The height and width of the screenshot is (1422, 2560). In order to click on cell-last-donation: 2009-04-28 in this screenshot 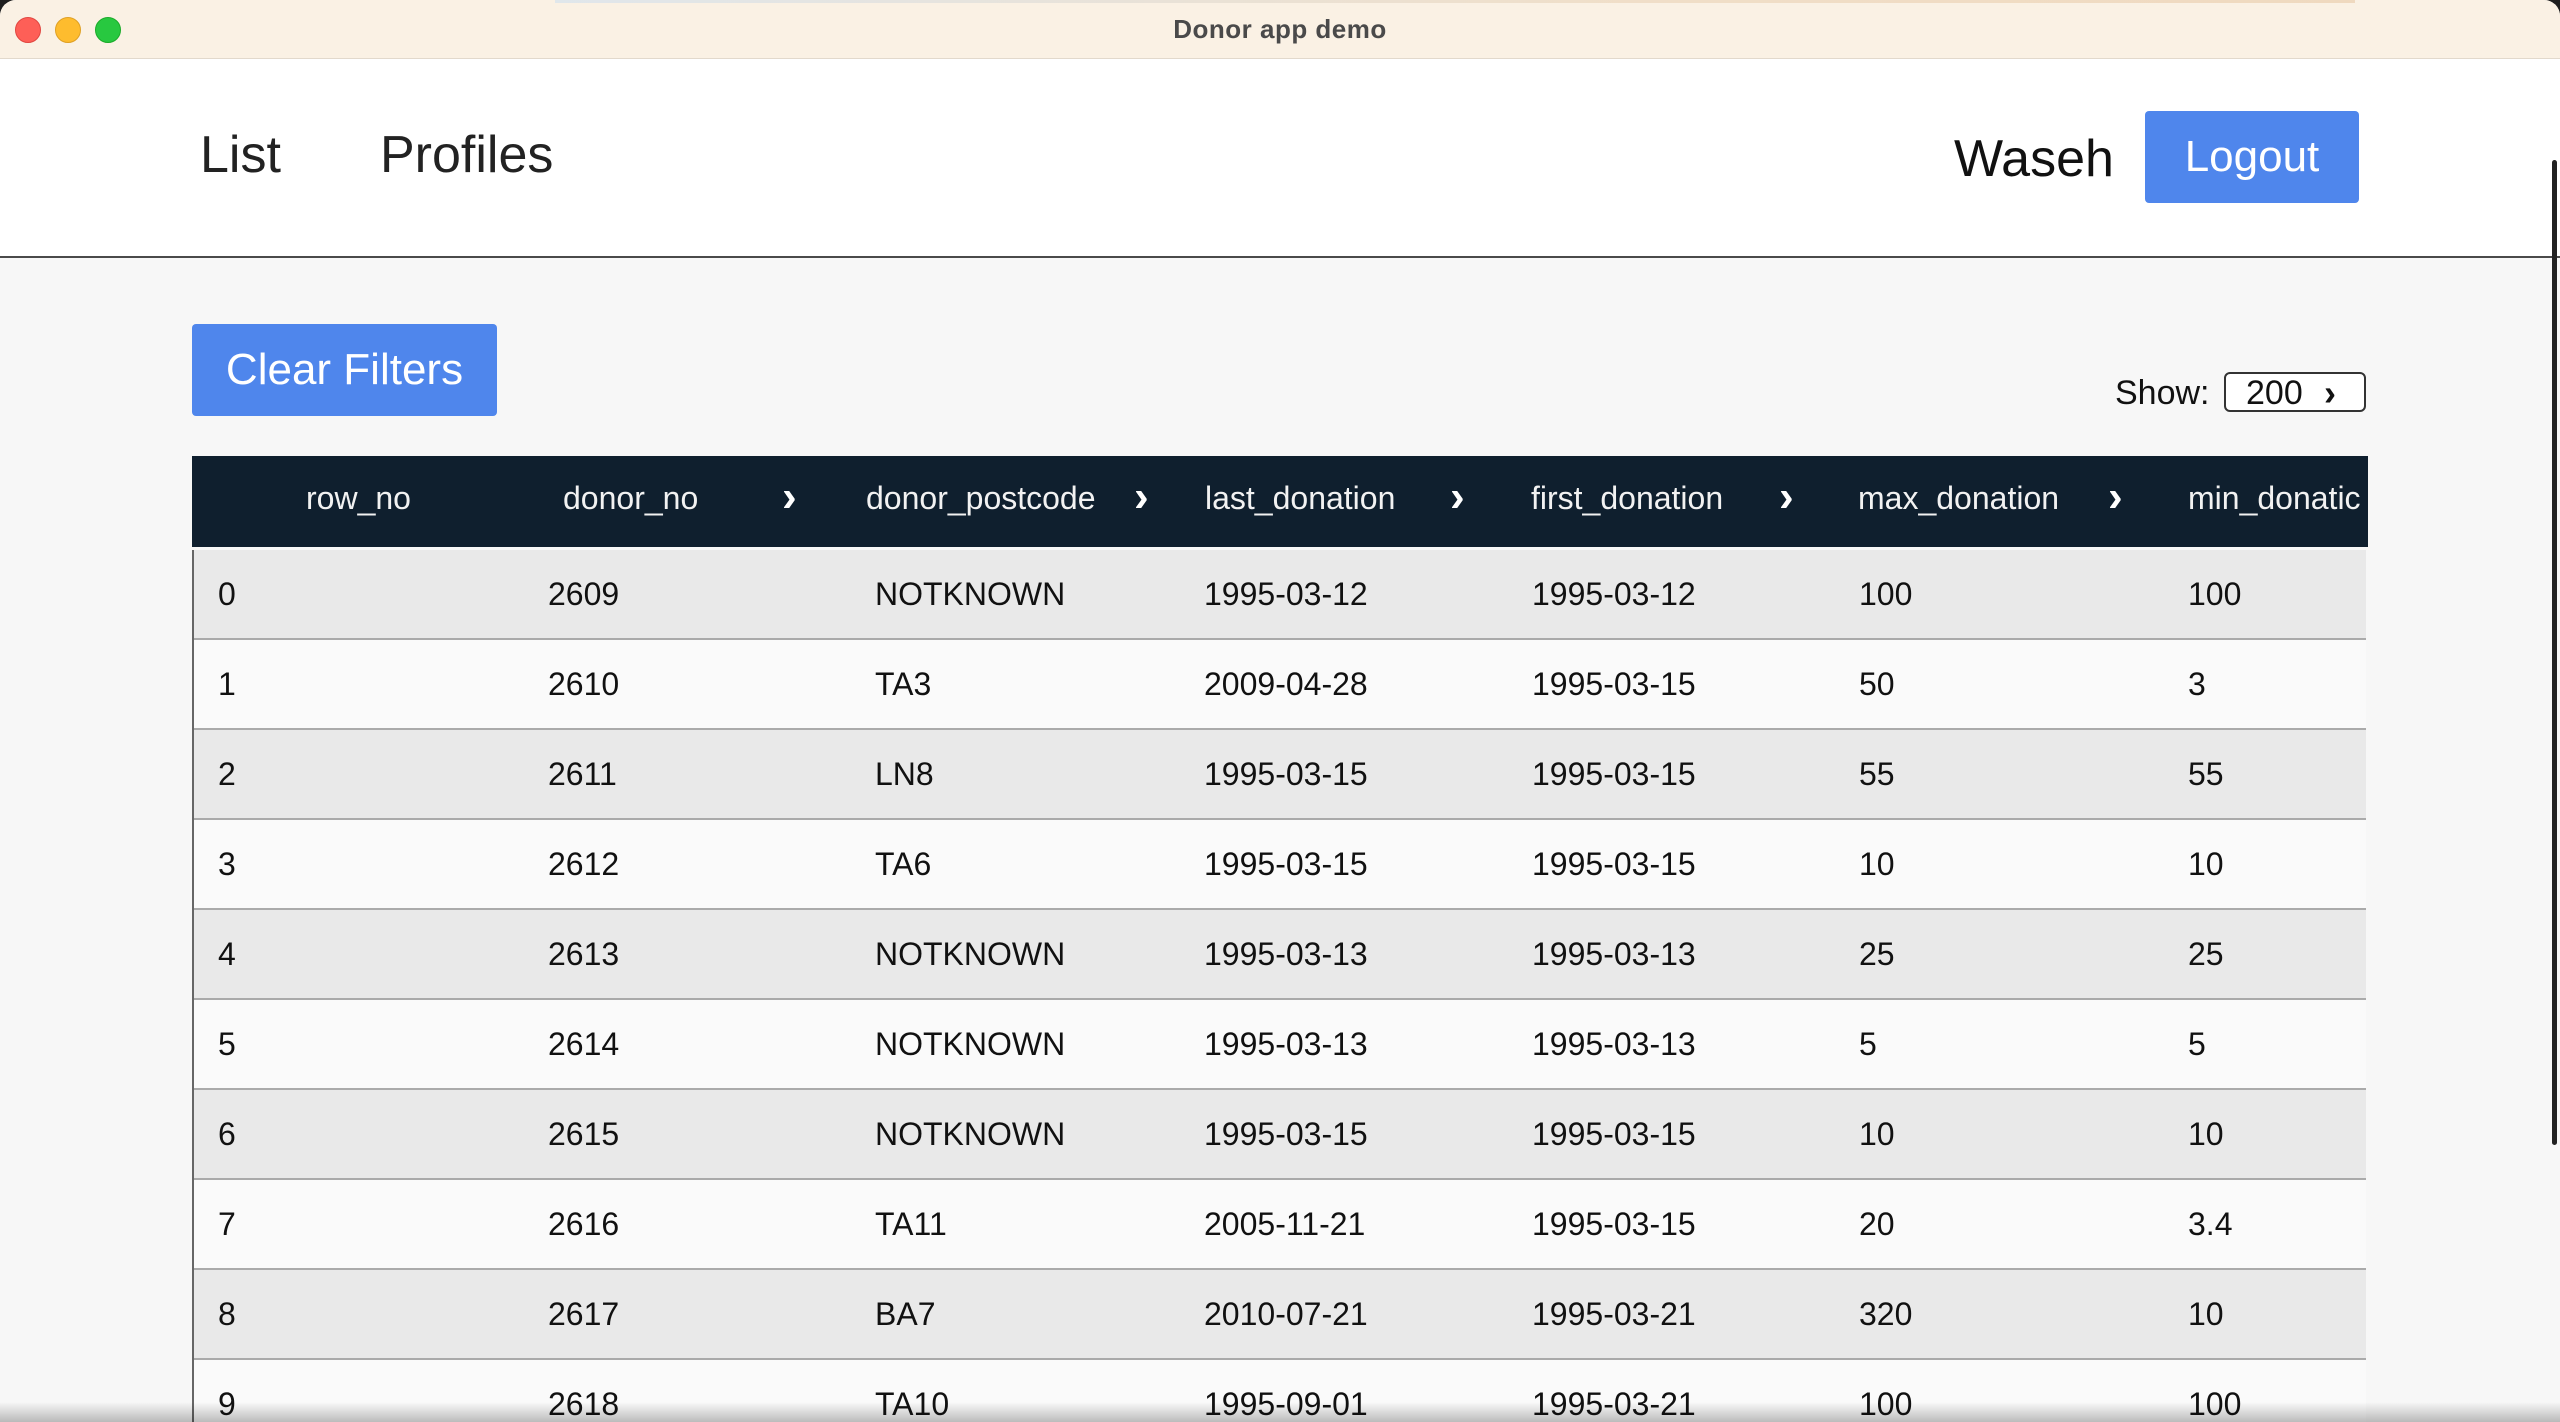, I will do `click(1286, 684)`.